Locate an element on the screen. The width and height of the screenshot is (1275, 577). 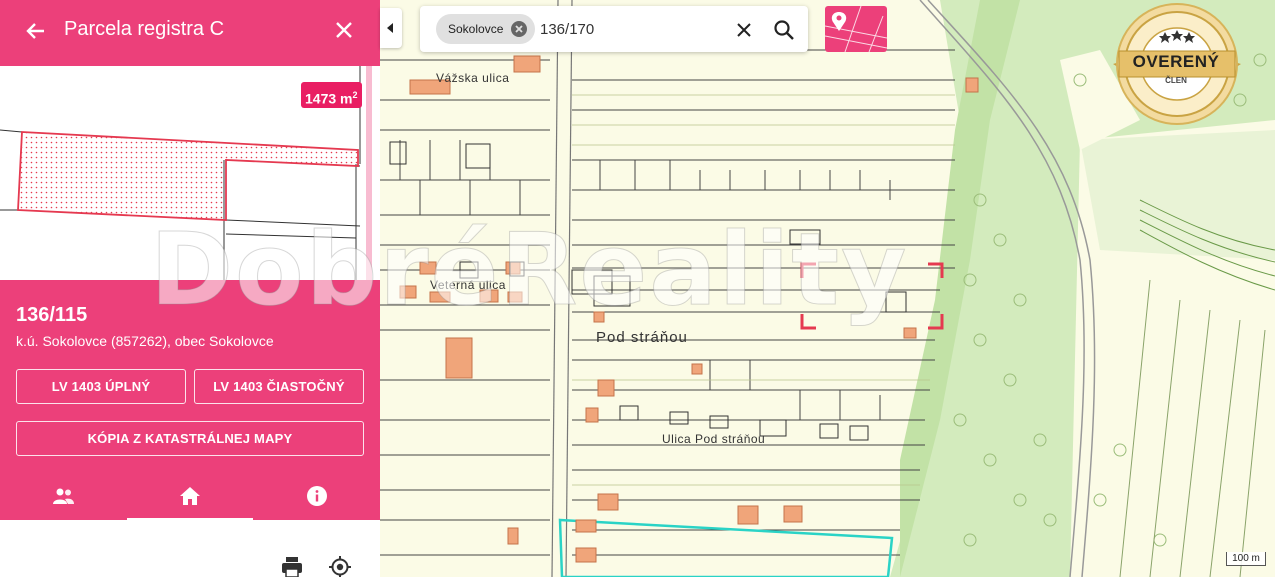
street-label-veterna: Veterná ulica is located at coordinates (468, 285).